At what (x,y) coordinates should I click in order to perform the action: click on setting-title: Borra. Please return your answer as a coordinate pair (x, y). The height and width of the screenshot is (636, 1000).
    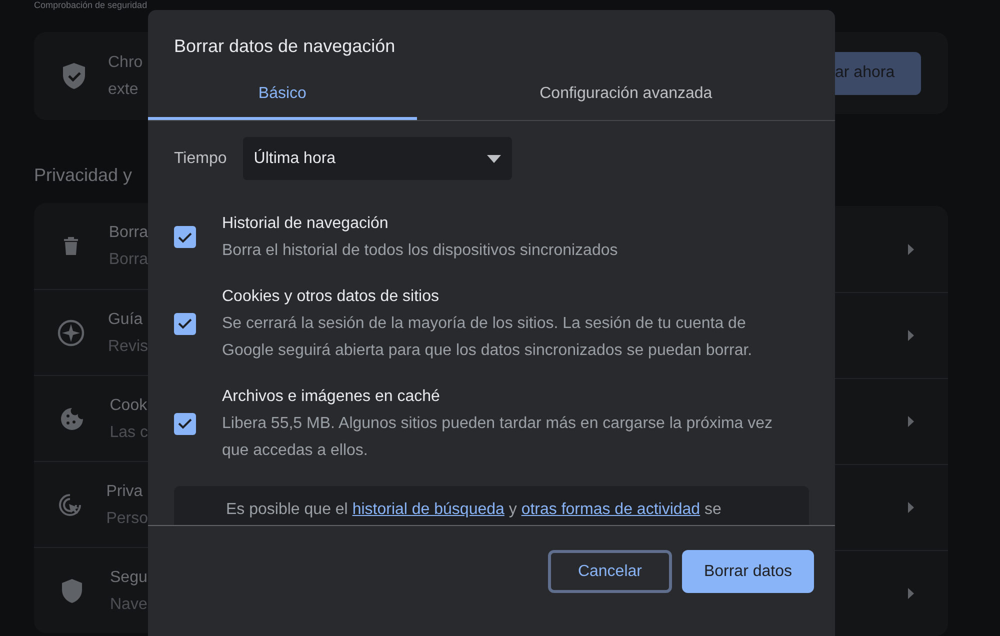
    Looking at the image, I should click on (128, 233).